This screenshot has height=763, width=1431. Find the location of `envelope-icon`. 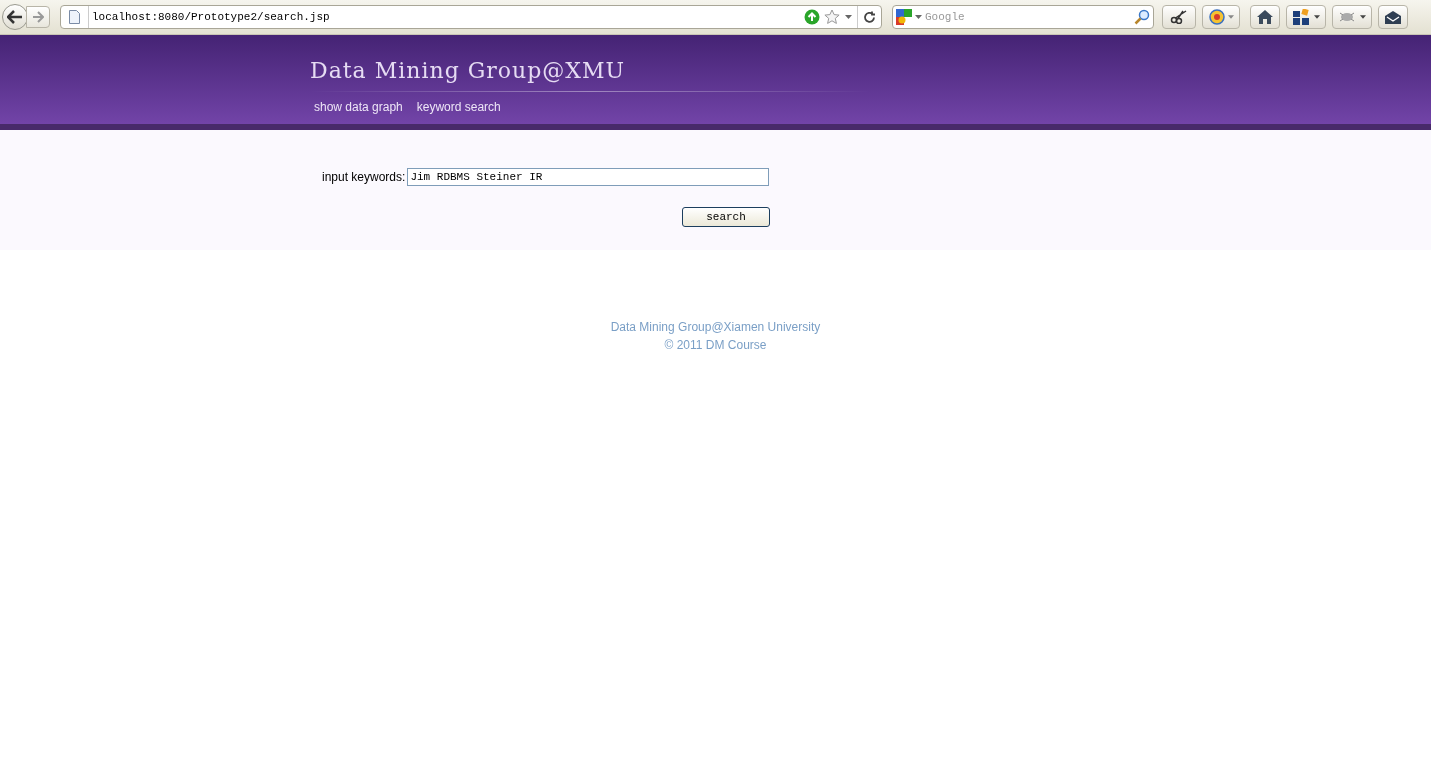

envelope-icon is located at coordinates (1393, 17).